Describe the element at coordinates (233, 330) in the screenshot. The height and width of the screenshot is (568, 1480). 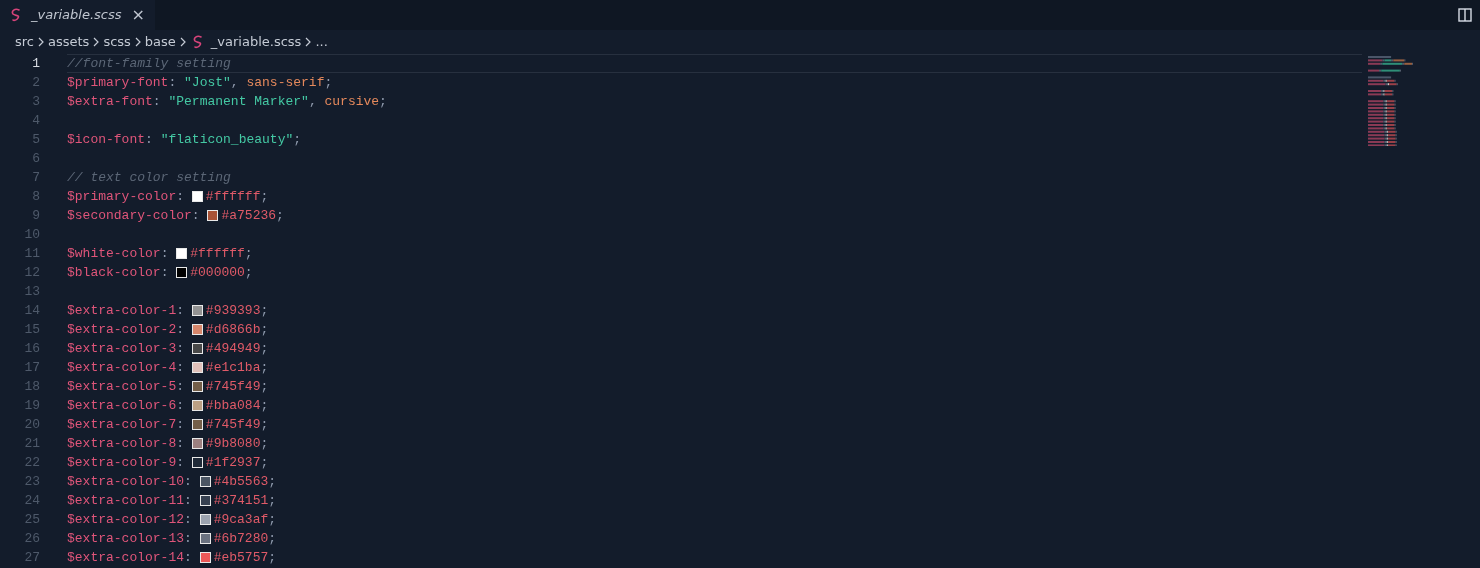
I see `code-token: #d6866b` at that location.